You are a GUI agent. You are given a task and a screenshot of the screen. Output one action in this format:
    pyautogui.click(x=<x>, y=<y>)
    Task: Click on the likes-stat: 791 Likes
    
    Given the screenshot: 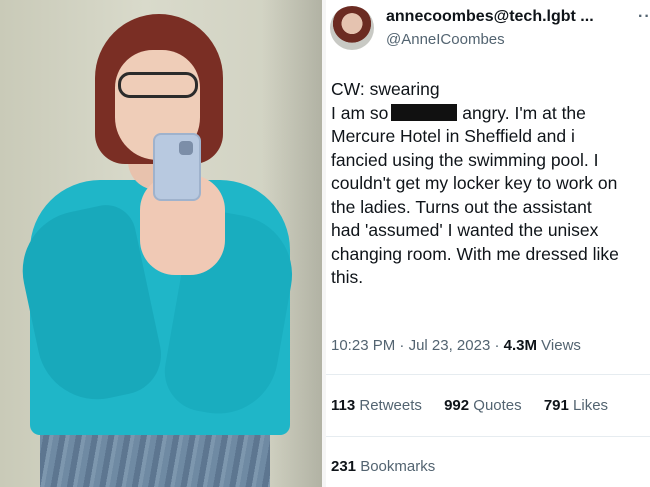 What is the action you would take?
    pyautogui.click(x=576, y=405)
    